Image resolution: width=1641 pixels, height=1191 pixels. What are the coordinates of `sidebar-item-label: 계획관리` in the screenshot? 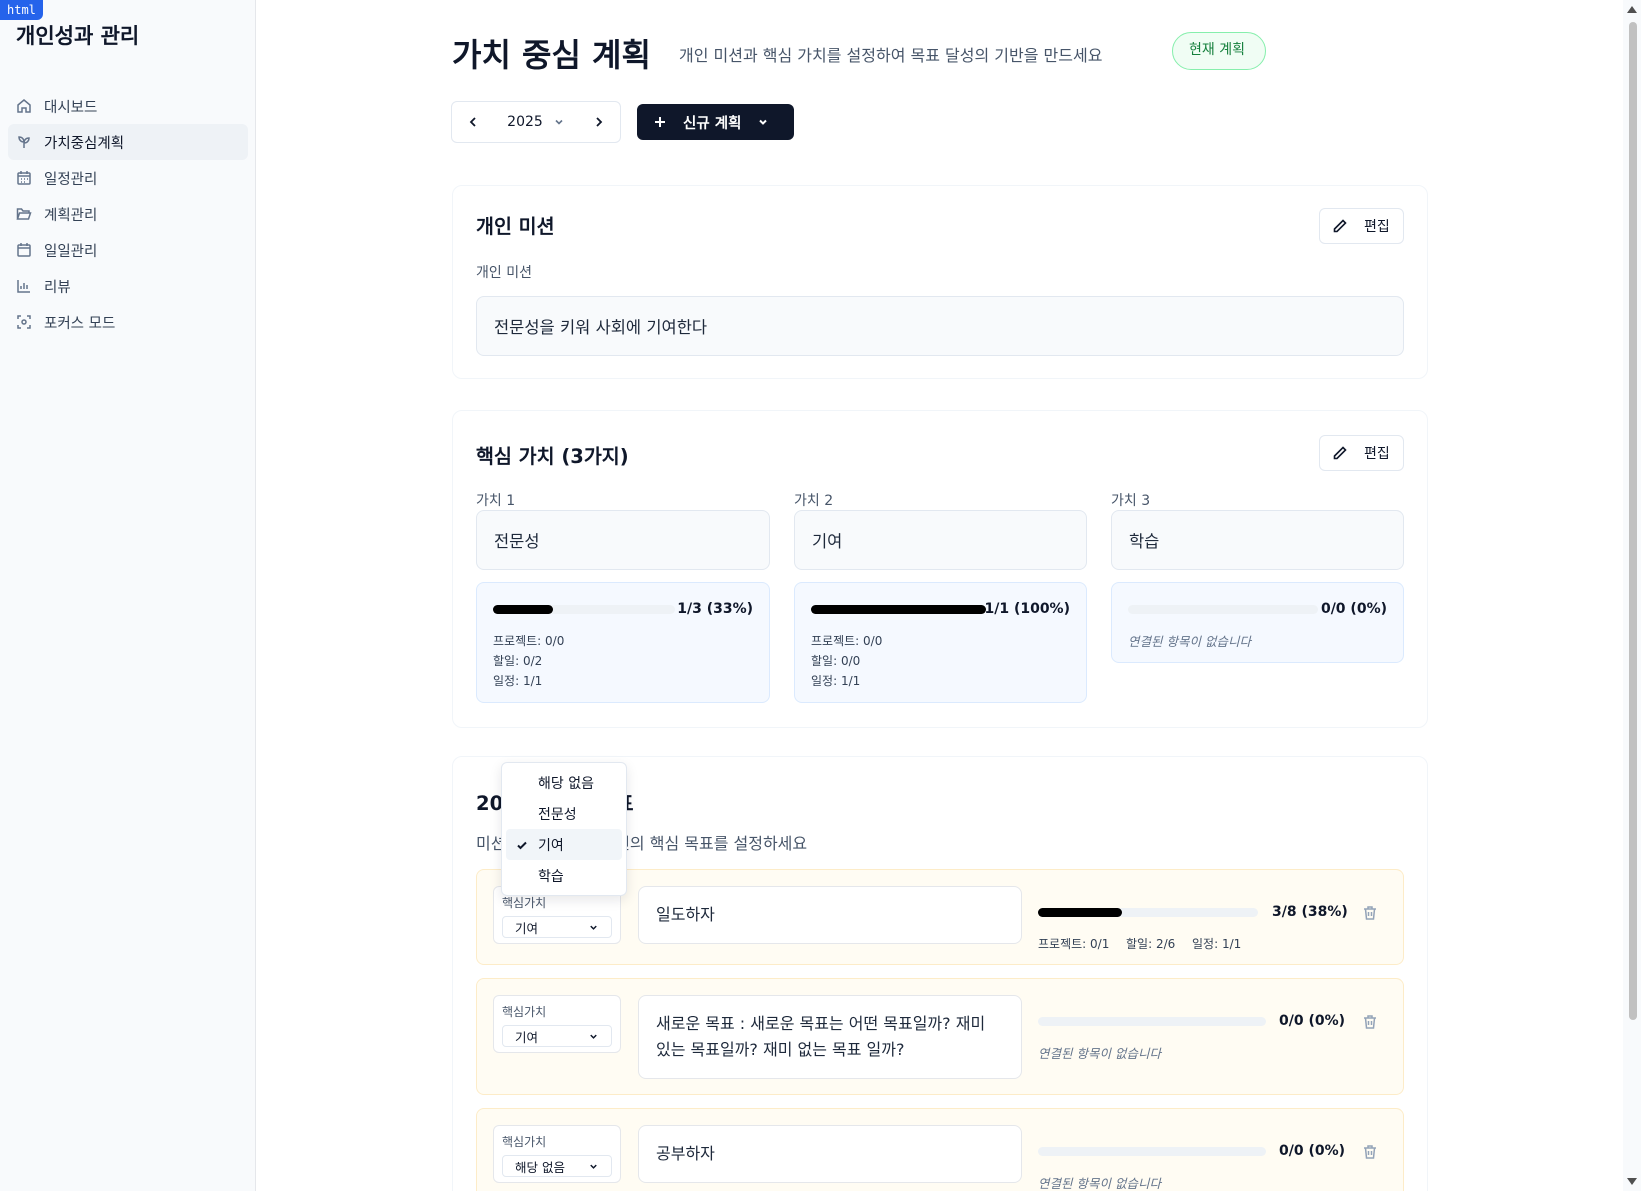 It's located at (71, 215).